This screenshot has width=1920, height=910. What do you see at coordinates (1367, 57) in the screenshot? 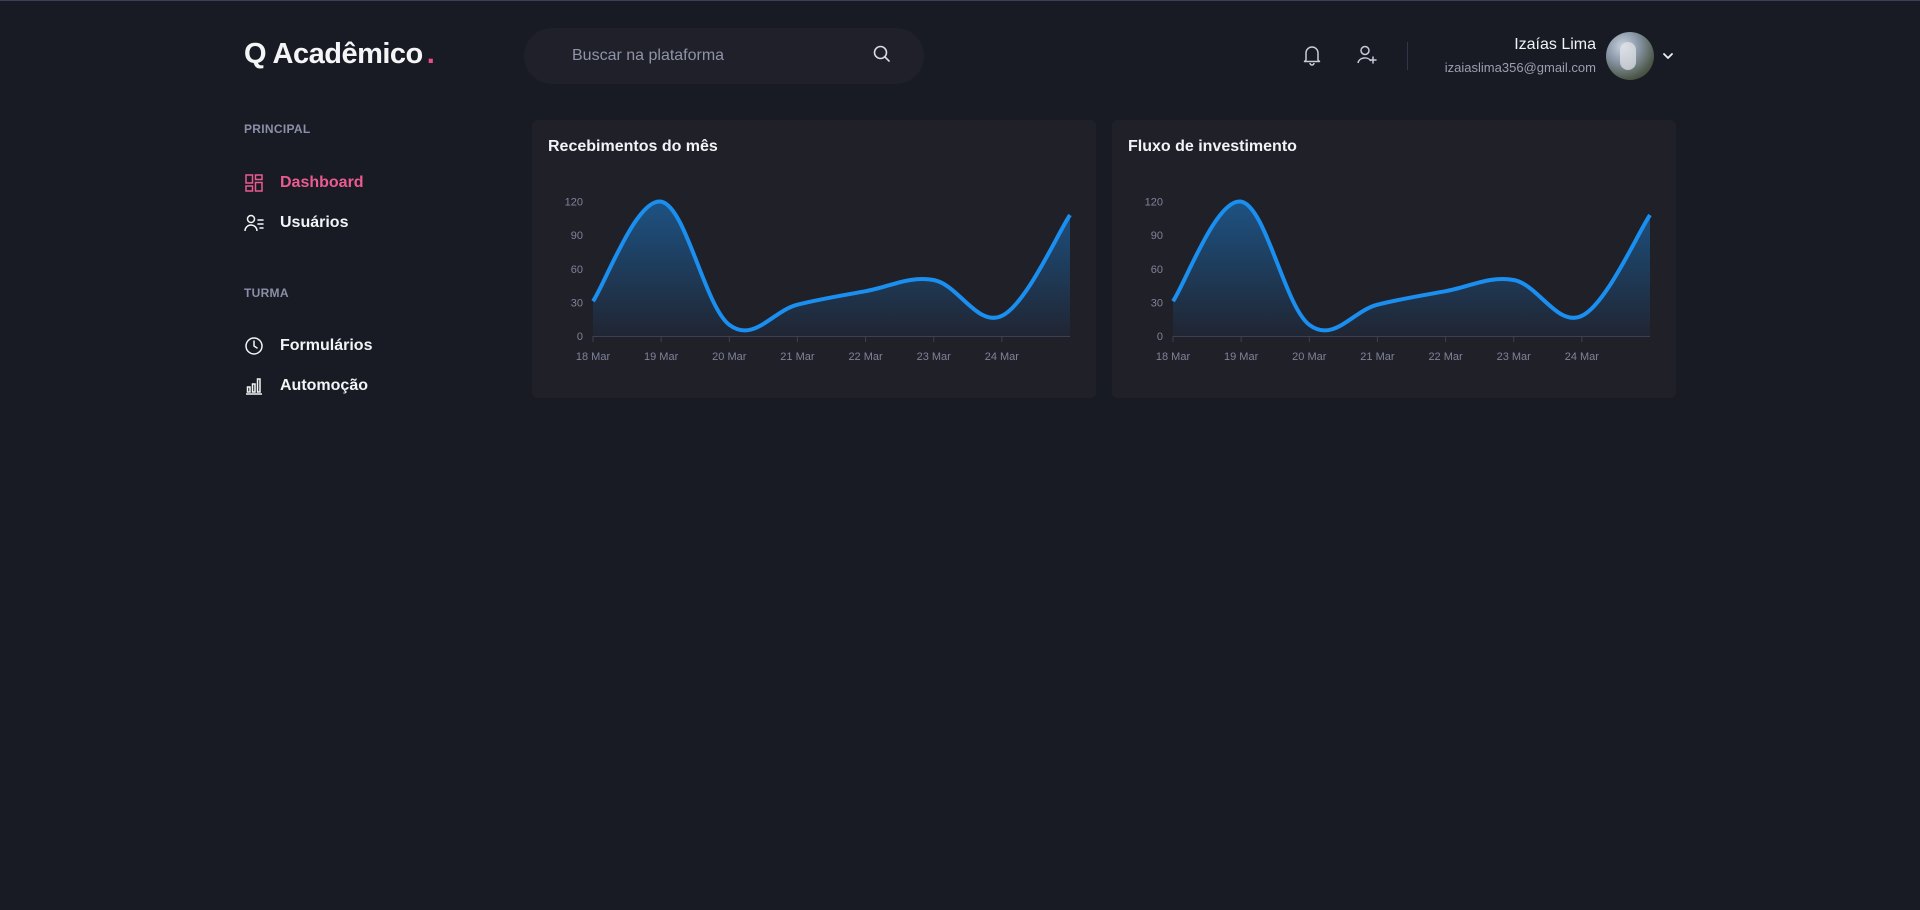
I see `add-user-icon` at bounding box center [1367, 57].